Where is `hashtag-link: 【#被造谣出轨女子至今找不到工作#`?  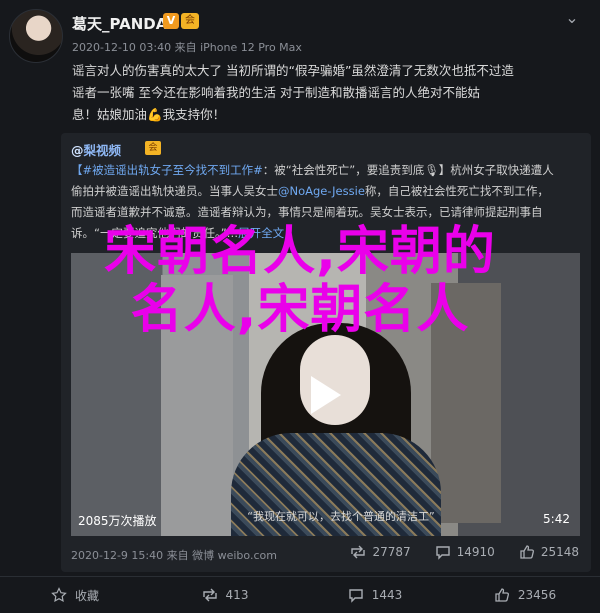
hashtag-link: 【#被造谣出轨女子至今找不到工作# is located at coordinates (167, 170).